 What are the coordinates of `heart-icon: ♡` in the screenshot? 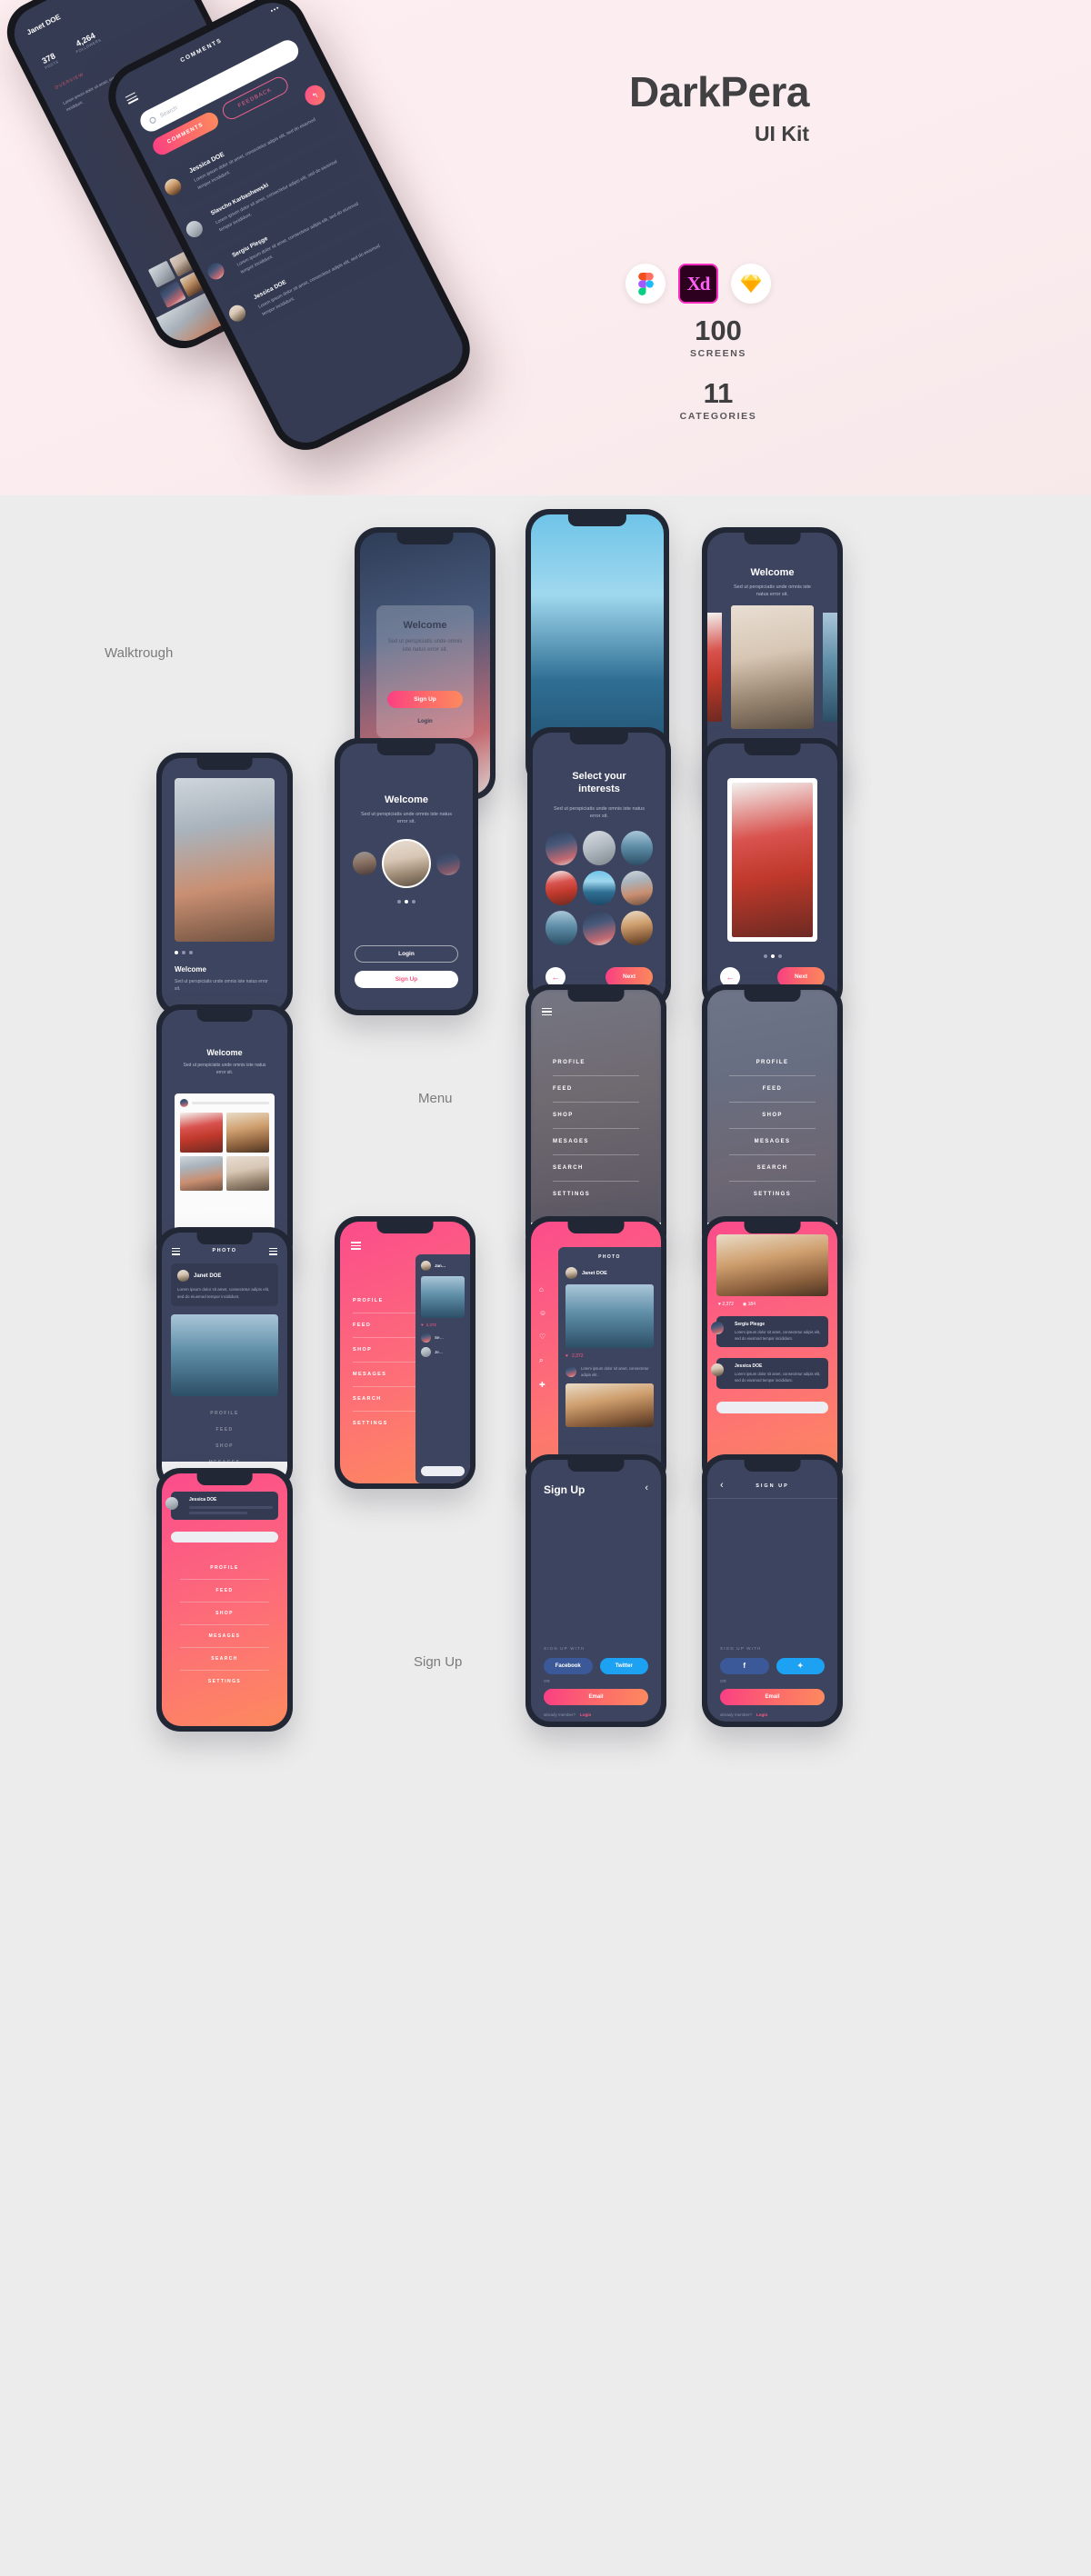 It's located at (543, 1337).